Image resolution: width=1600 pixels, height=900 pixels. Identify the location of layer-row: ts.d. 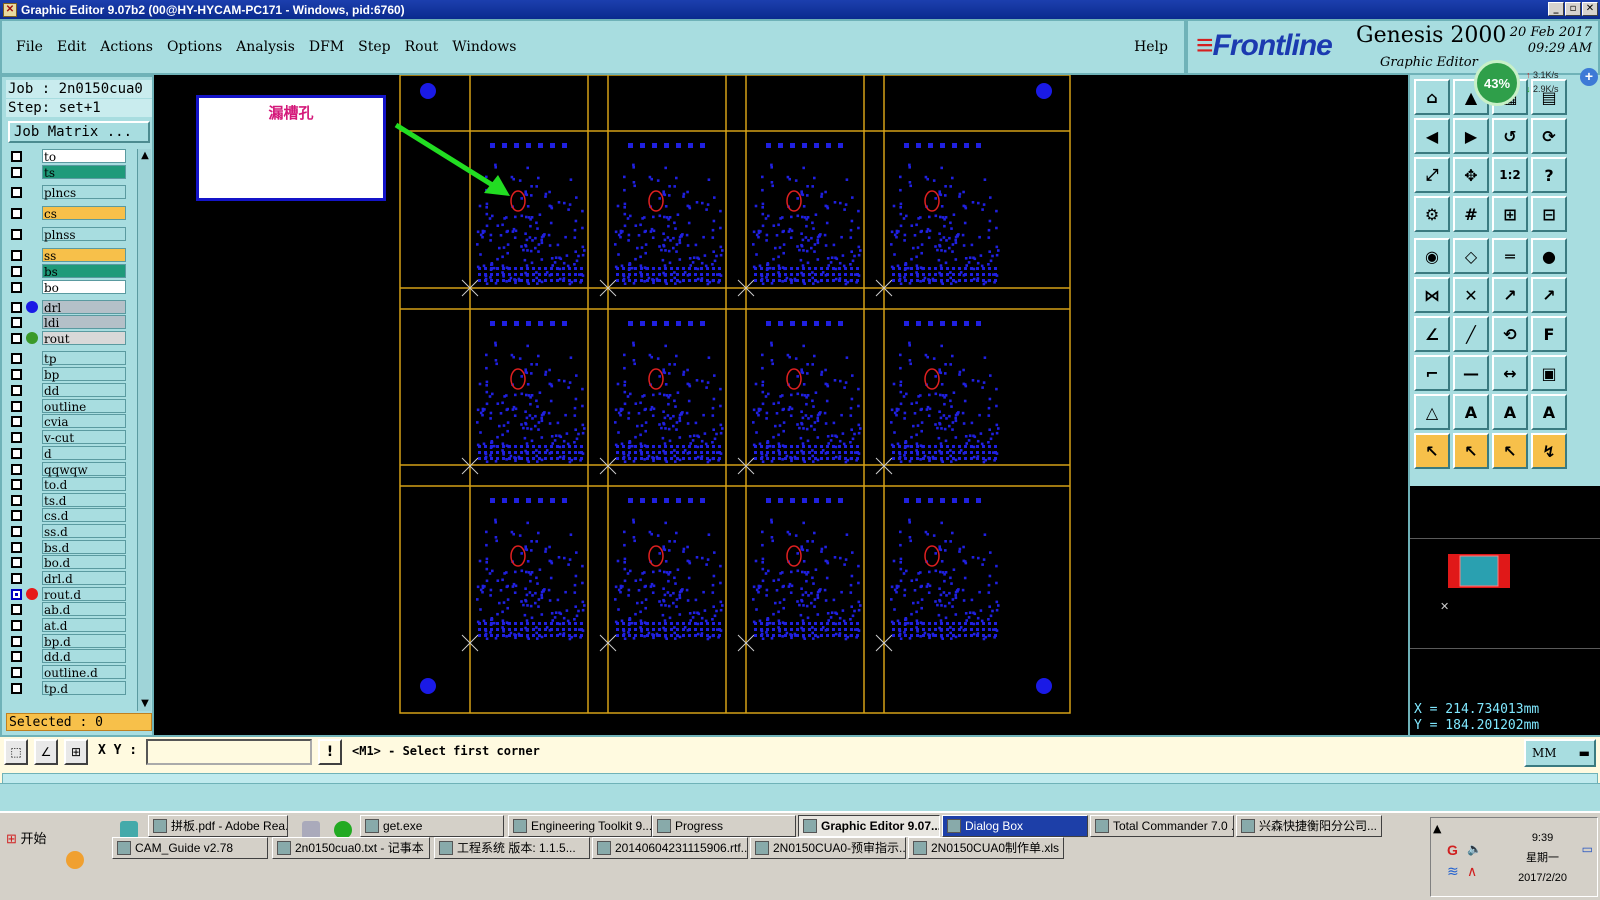
(67, 500).